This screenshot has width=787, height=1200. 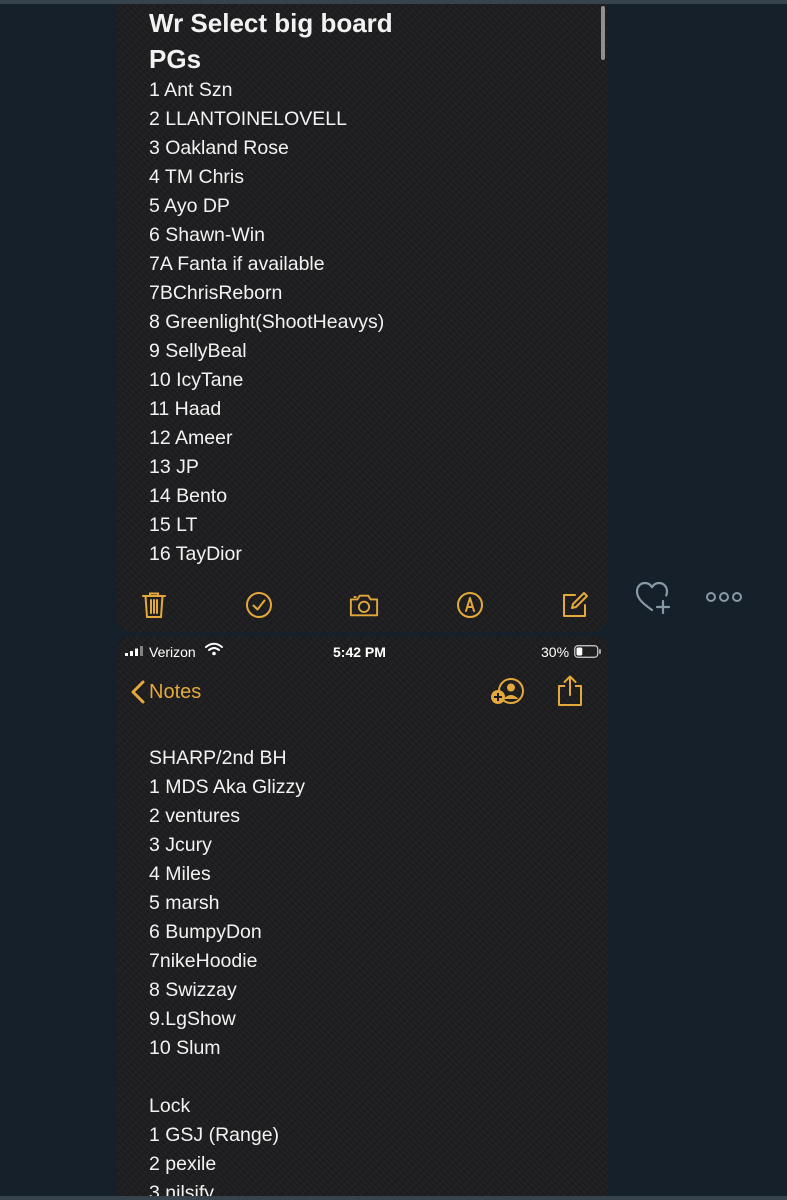 I want to click on list-item: 8 Greenlight(ShootHeavys), so click(x=267, y=322).